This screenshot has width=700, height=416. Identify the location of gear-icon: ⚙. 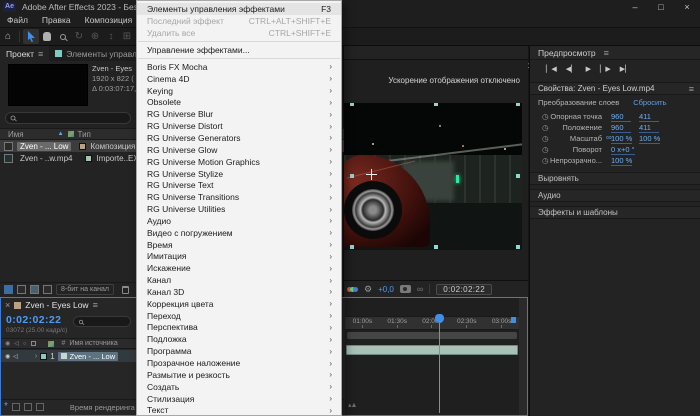
(368, 289).